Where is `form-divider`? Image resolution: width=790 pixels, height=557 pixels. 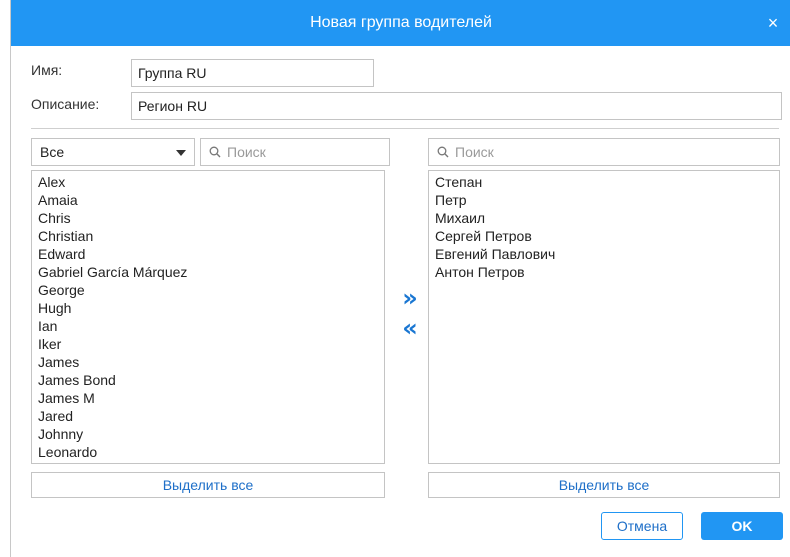 form-divider is located at coordinates (405, 128).